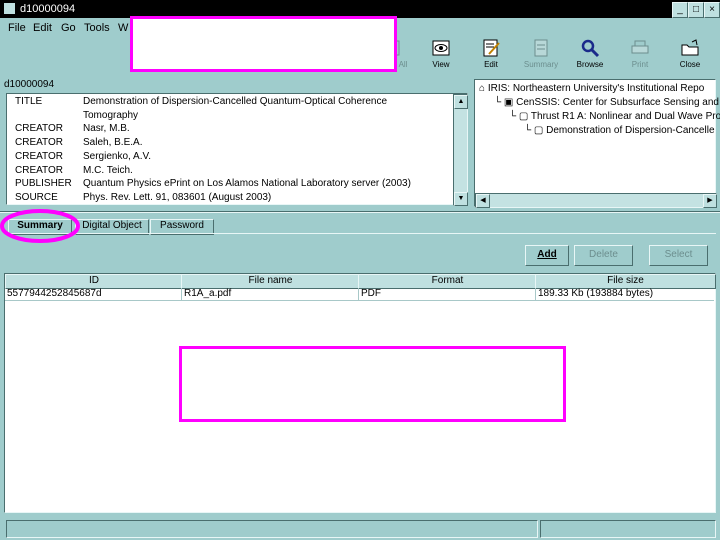 The image size is (720, 540). What do you see at coordinates (505, 102) in the screenshot?
I see `building-icon: └ ▣` at bounding box center [505, 102].